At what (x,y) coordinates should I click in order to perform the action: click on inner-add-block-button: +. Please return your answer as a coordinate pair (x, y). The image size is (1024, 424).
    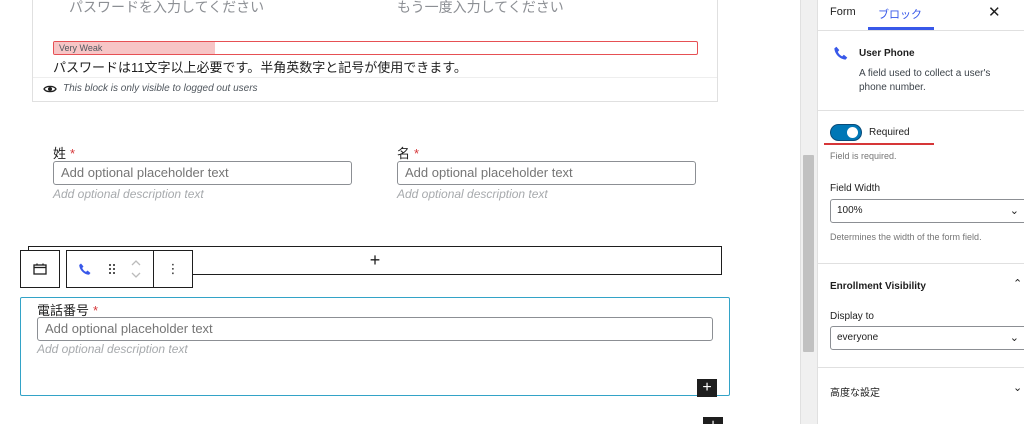
    Looking at the image, I should click on (707, 388).